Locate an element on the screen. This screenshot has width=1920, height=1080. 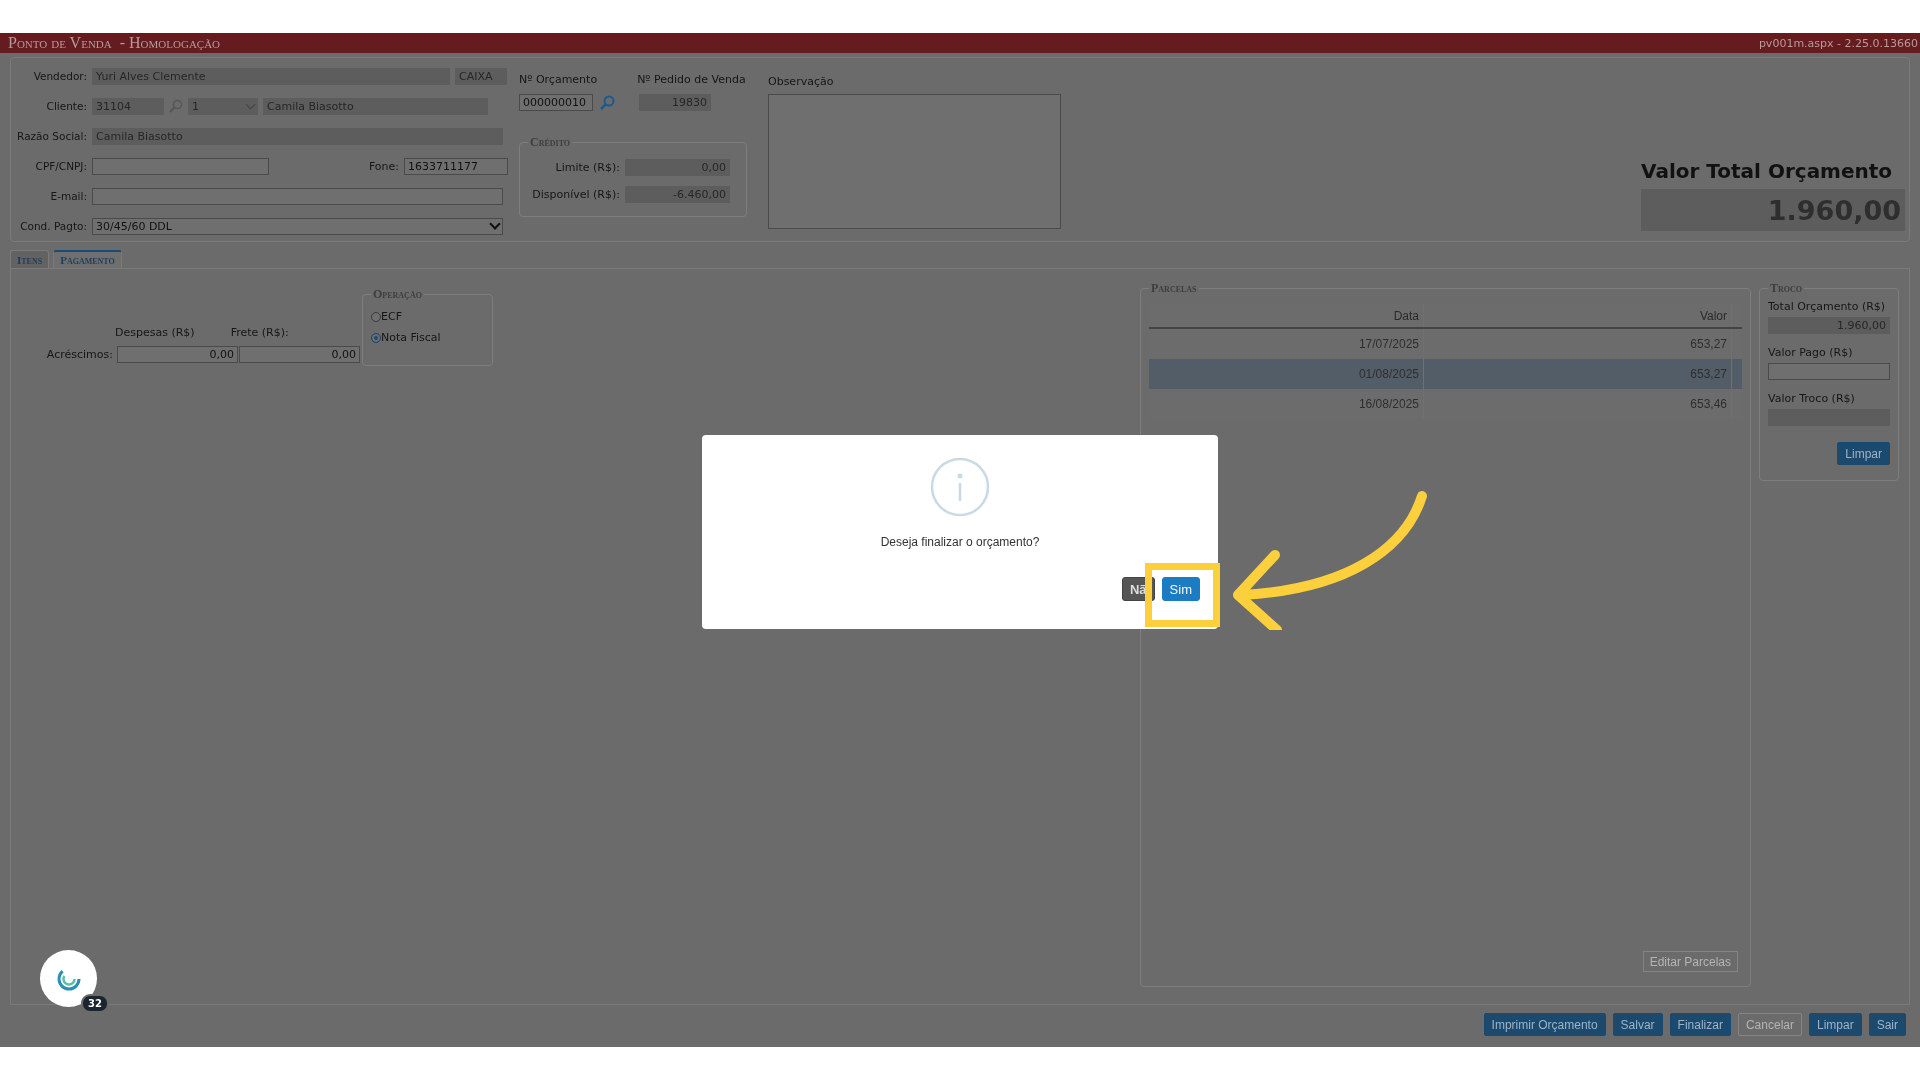
email-field is located at coordinates (297, 196).